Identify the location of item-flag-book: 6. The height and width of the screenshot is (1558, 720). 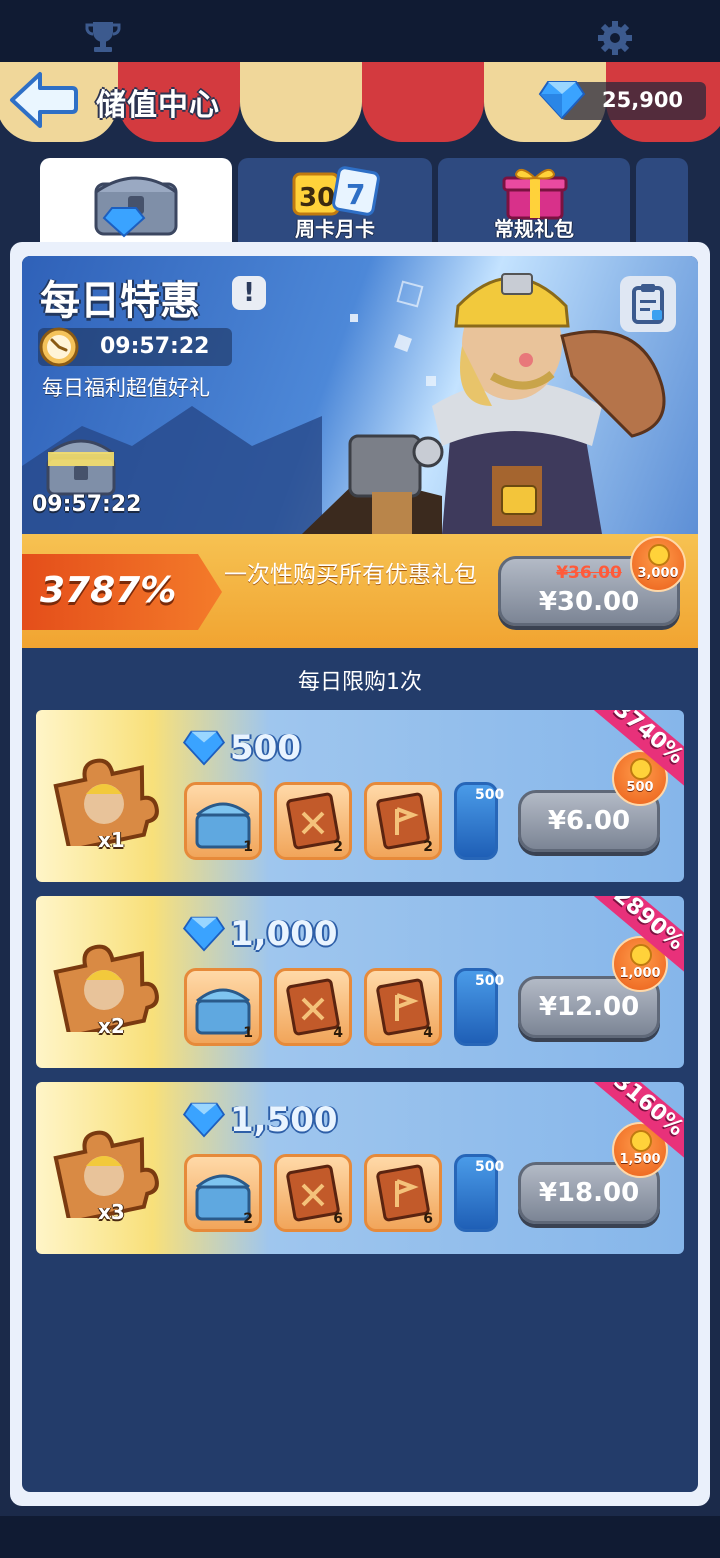
(403, 1193).